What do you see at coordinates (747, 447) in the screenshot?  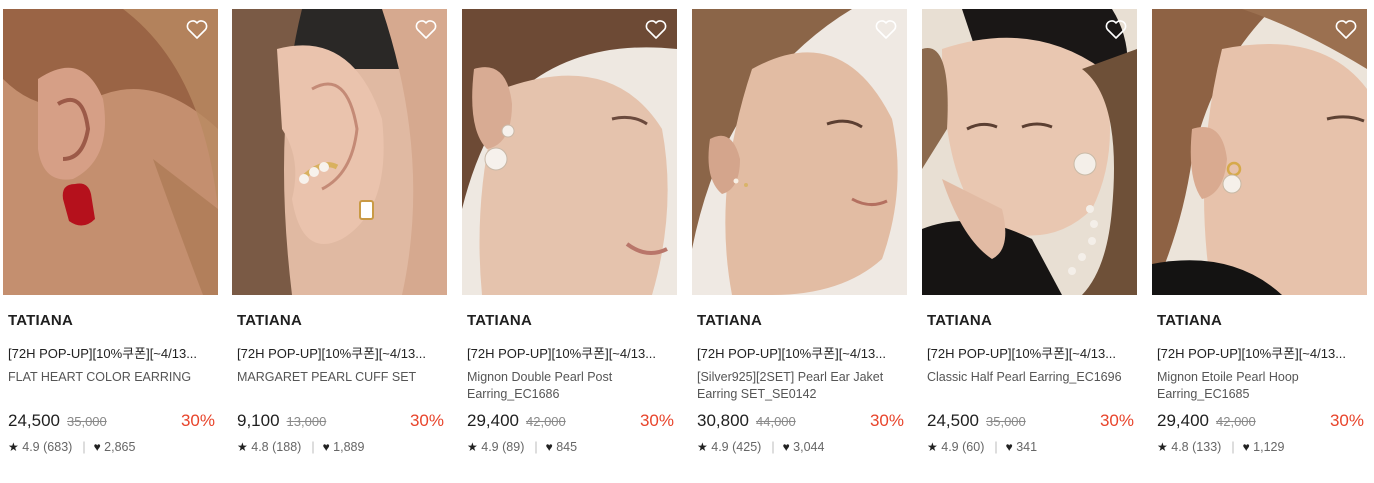 I see `review-count: (425)` at bounding box center [747, 447].